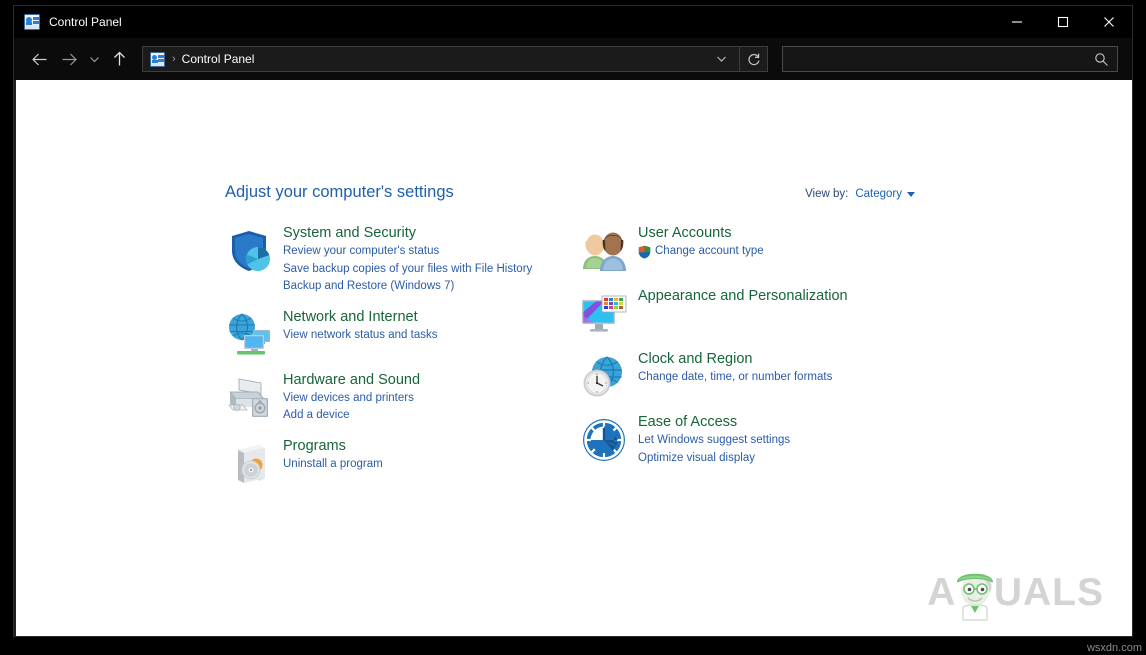 This screenshot has height=655, width=1146. Describe the element at coordinates (1015, 597) in the screenshot. I see `appuals-watermark: A PUALS` at that location.